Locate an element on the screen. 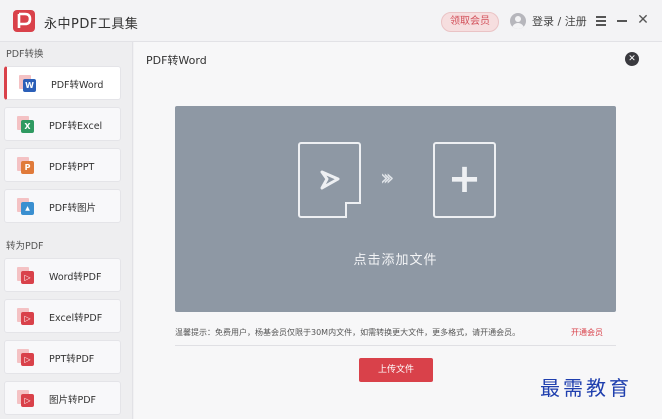 This screenshot has height=419, width=662. ppt-icon: P is located at coordinates (26, 166).